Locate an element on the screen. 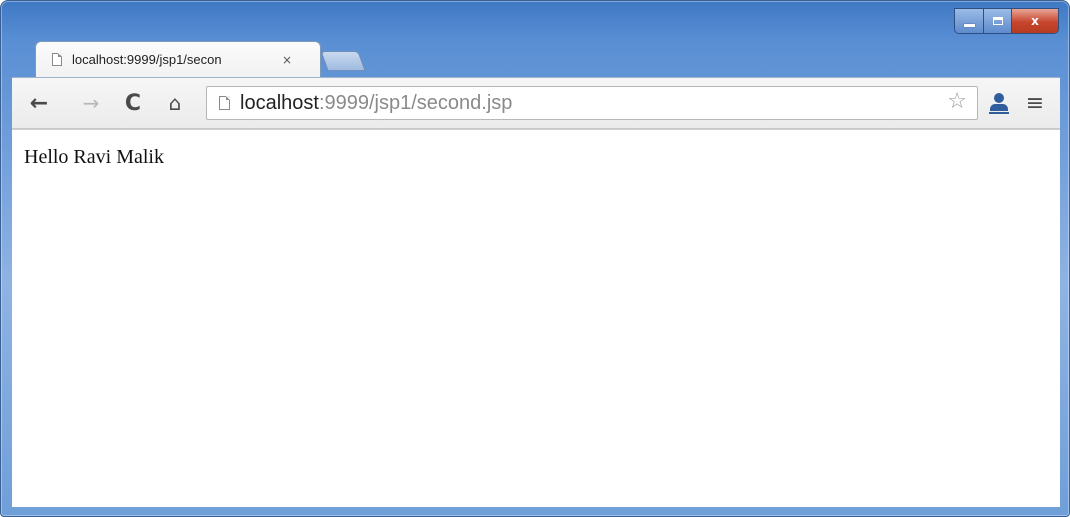 The image size is (1070, 517). minimize-button is located at coordinates (969, 21).